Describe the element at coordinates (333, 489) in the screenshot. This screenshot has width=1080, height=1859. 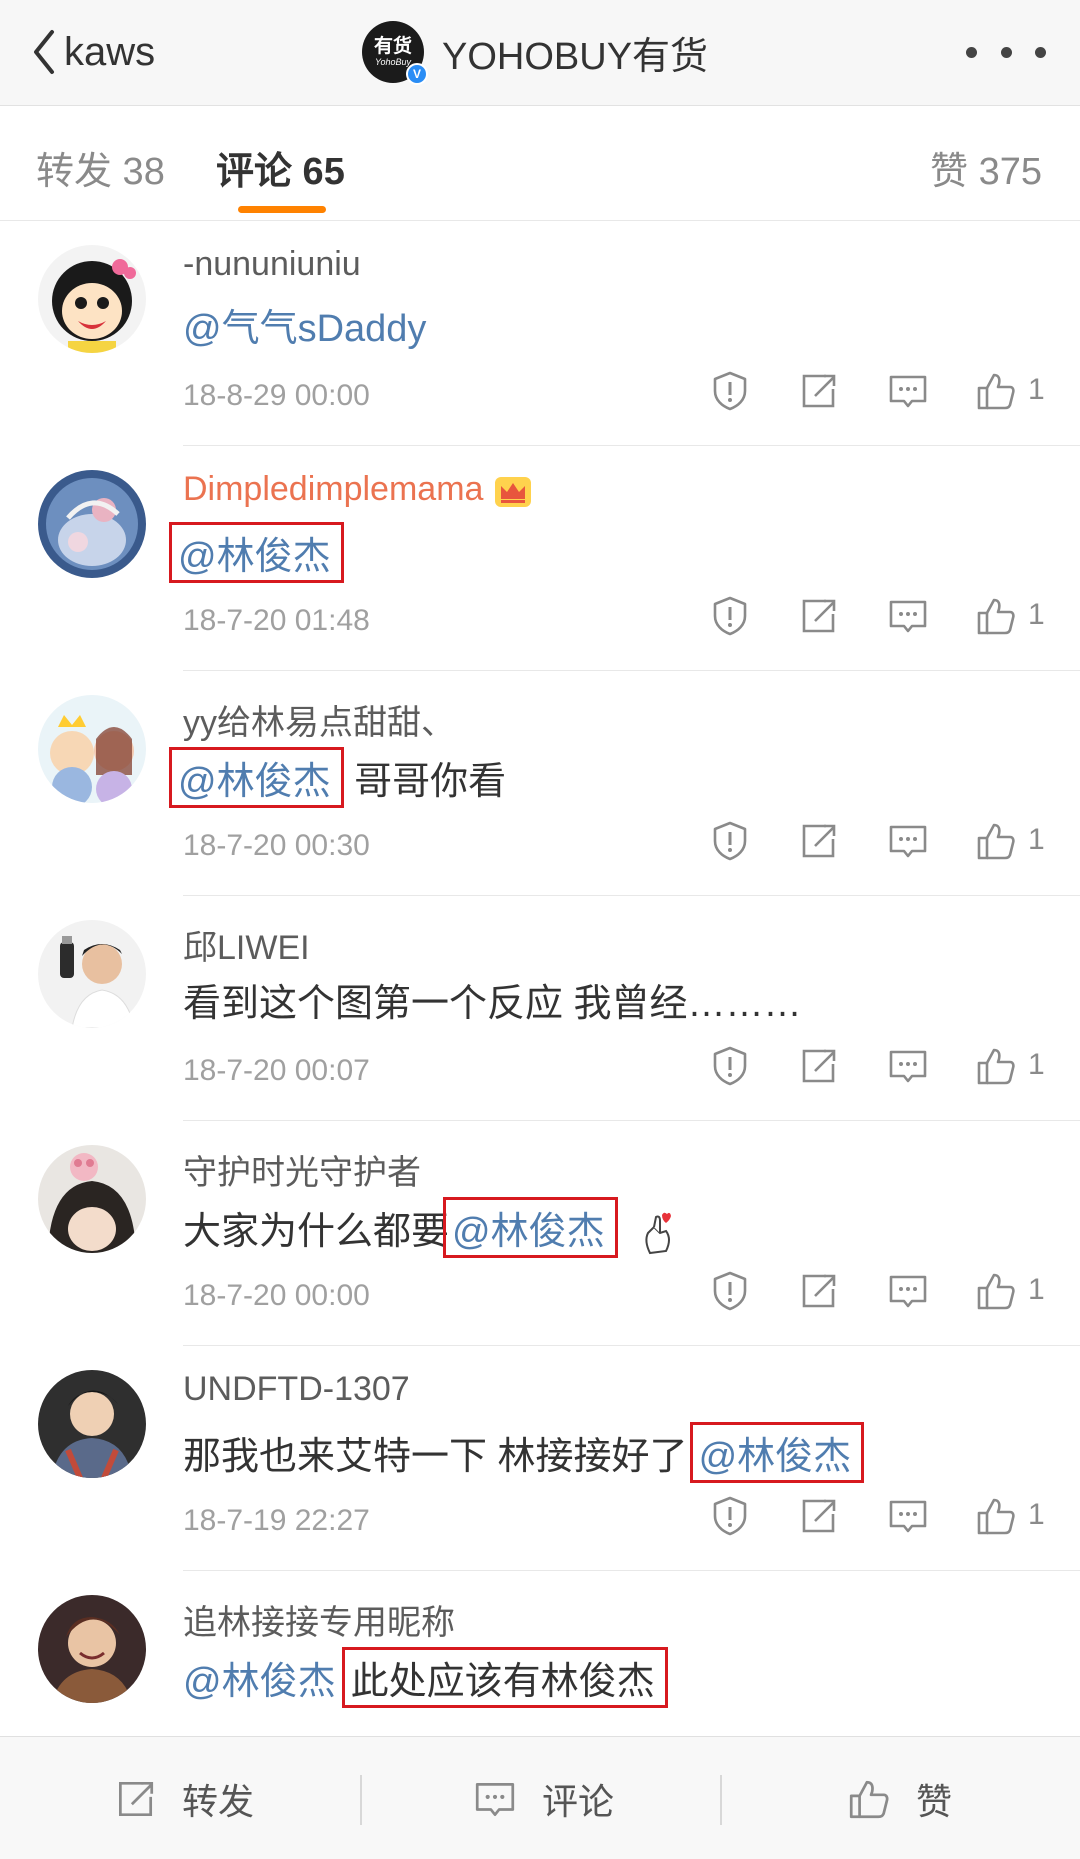
I see `username-text: Dimpledimplemama` at that location.